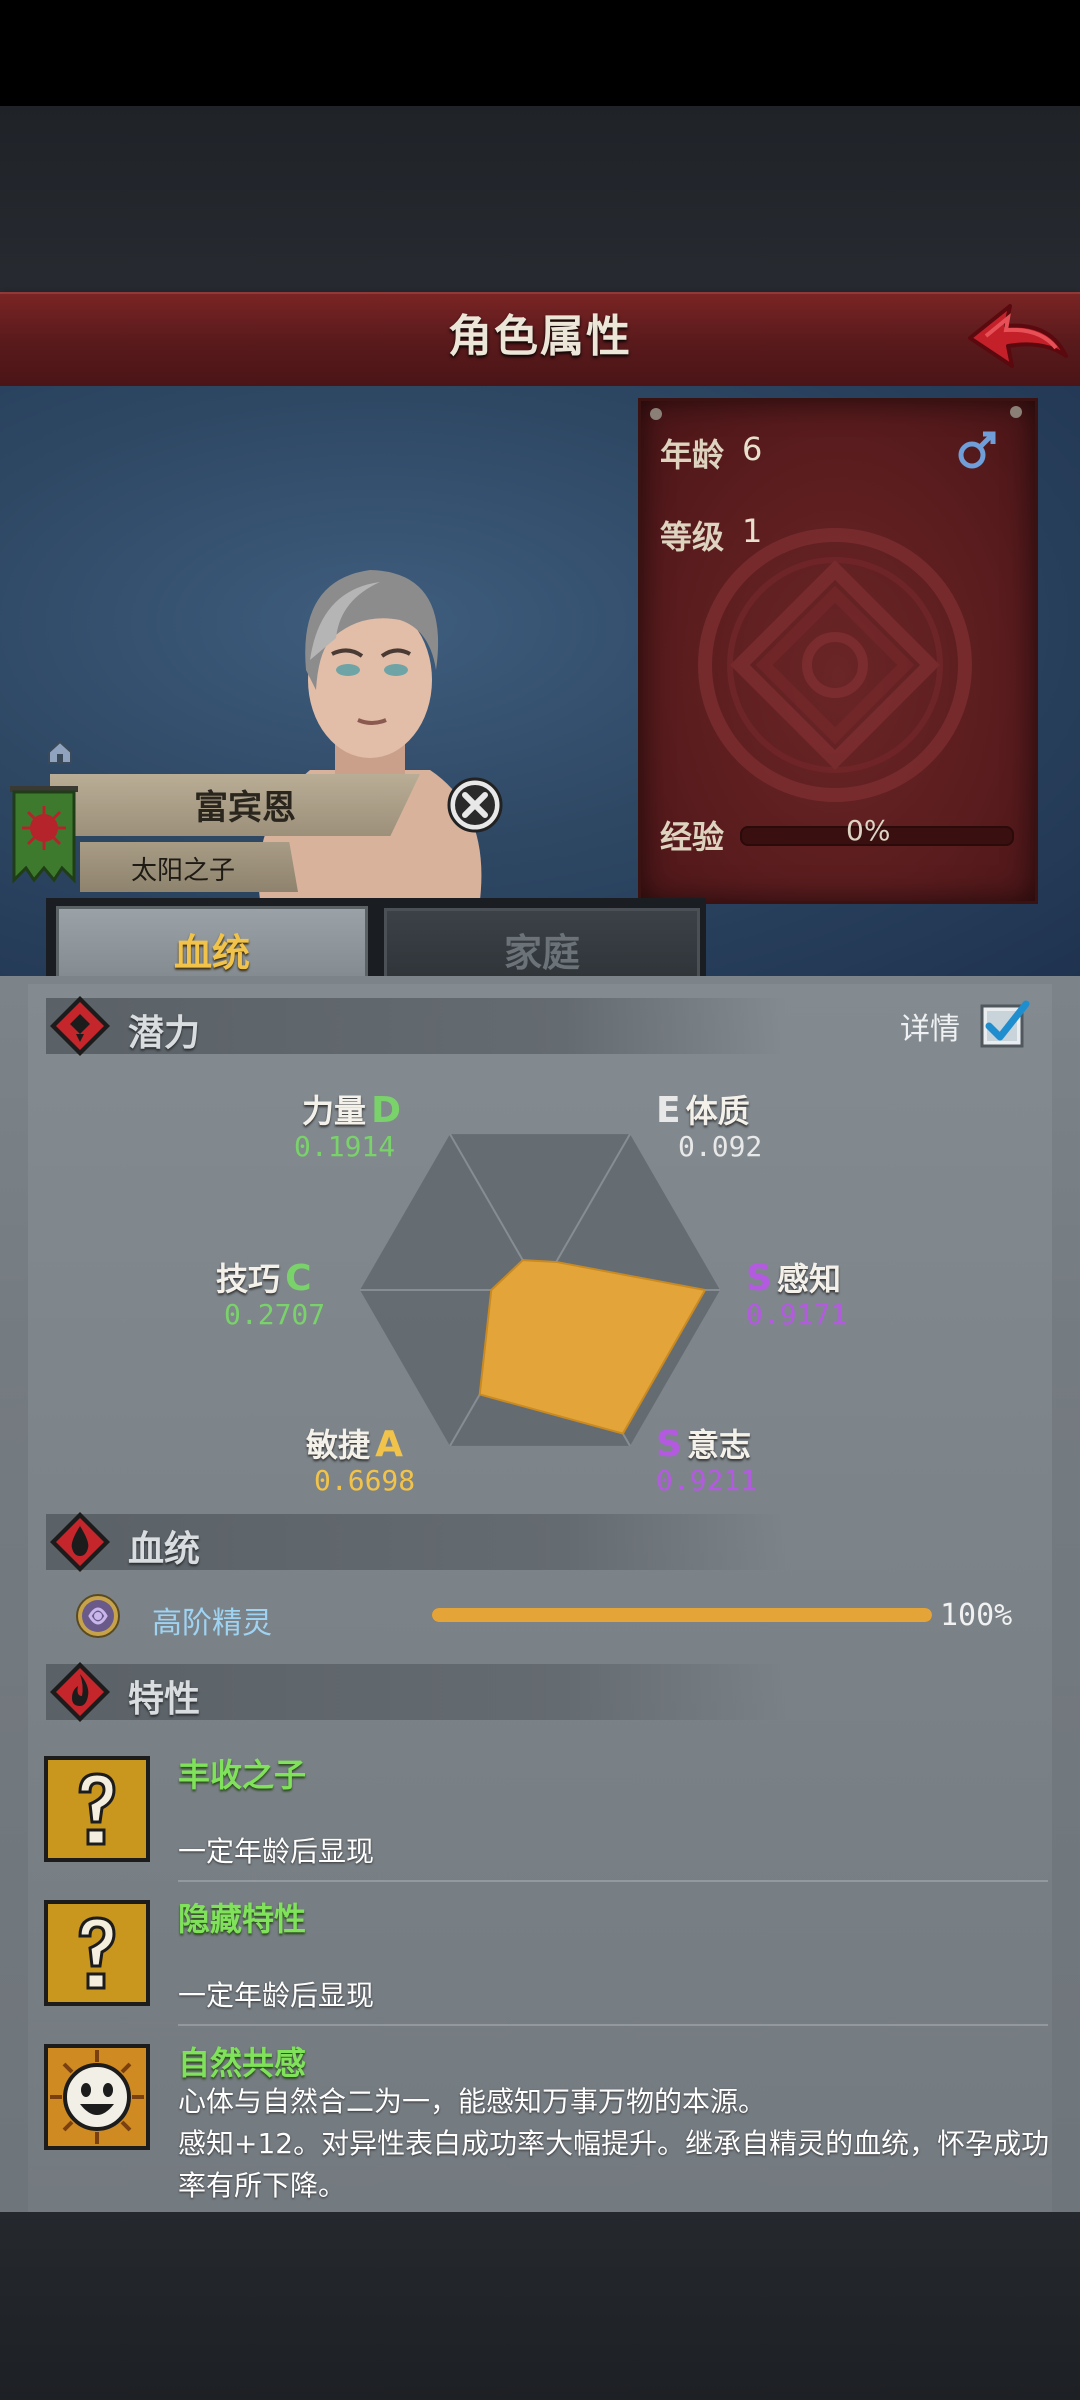  What do you see at coordinates (164, 1549) in the screenshot?
I see `bloodline-title: 血统` at bounding box center [164, 1549].